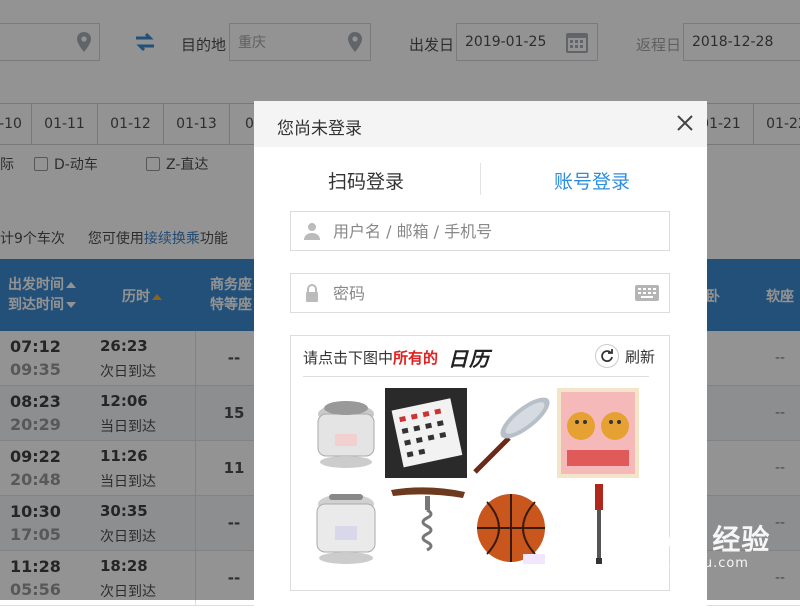  I want to click on captcha-image-rice-cooker, so click(346, 433).